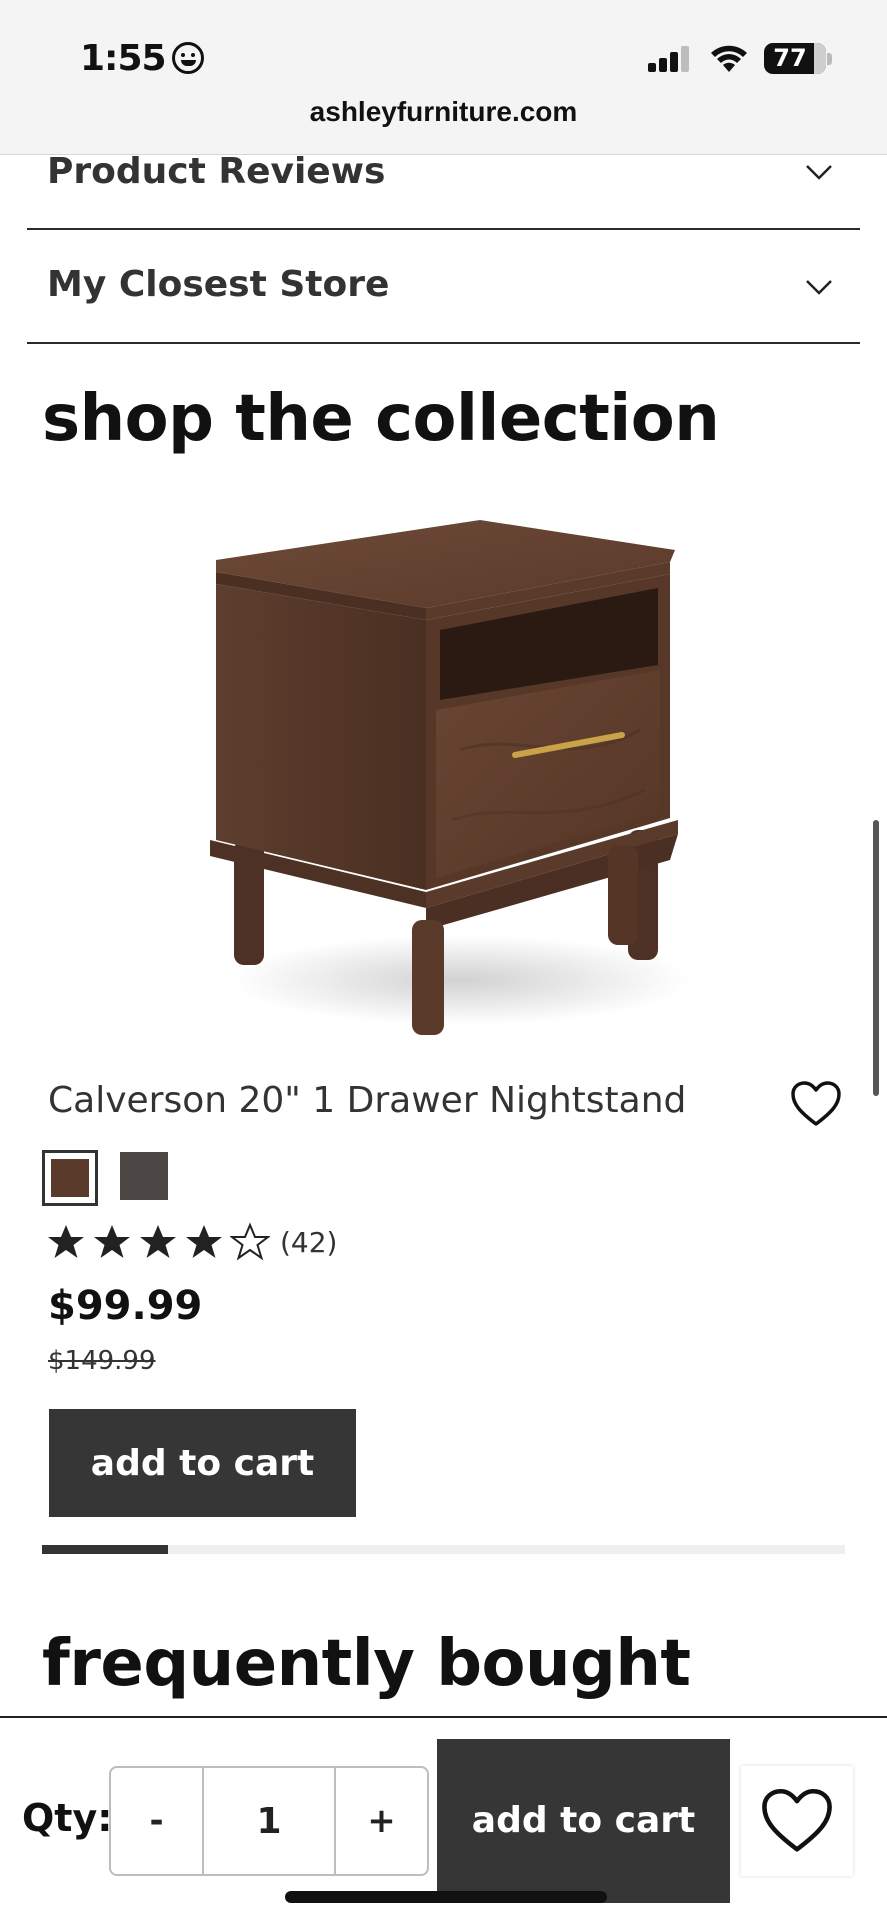 This screenshot has width=887, height=1920. What do you see at coordinates (187, 58) in the screenshot?
I see `smiley-icon` at bounding box center [187, 58].